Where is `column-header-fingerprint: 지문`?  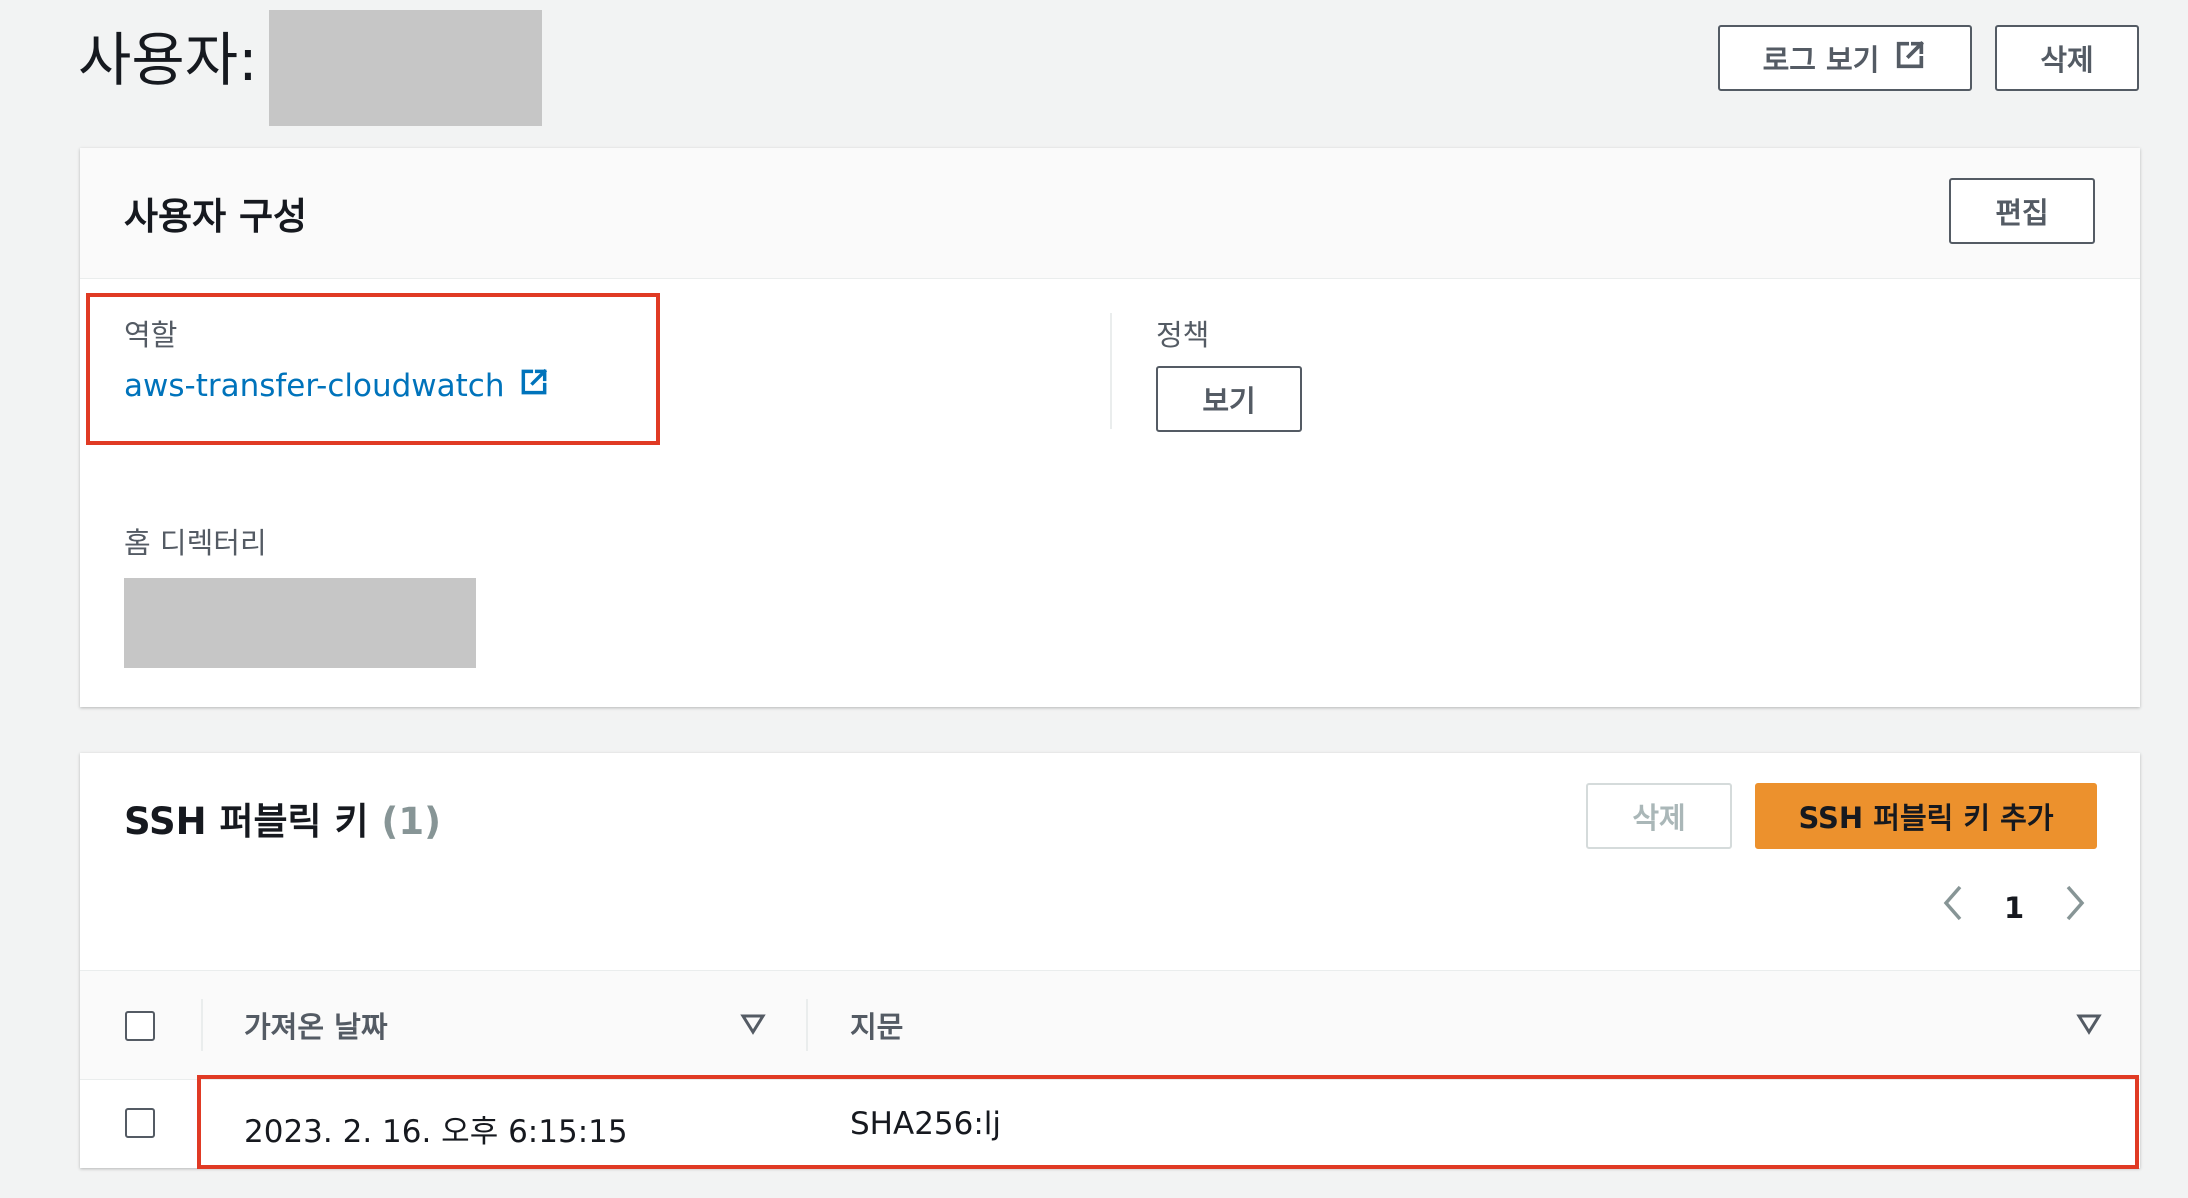
column-header-fingerprint: 지문 is located at coordinates (876, 1025).